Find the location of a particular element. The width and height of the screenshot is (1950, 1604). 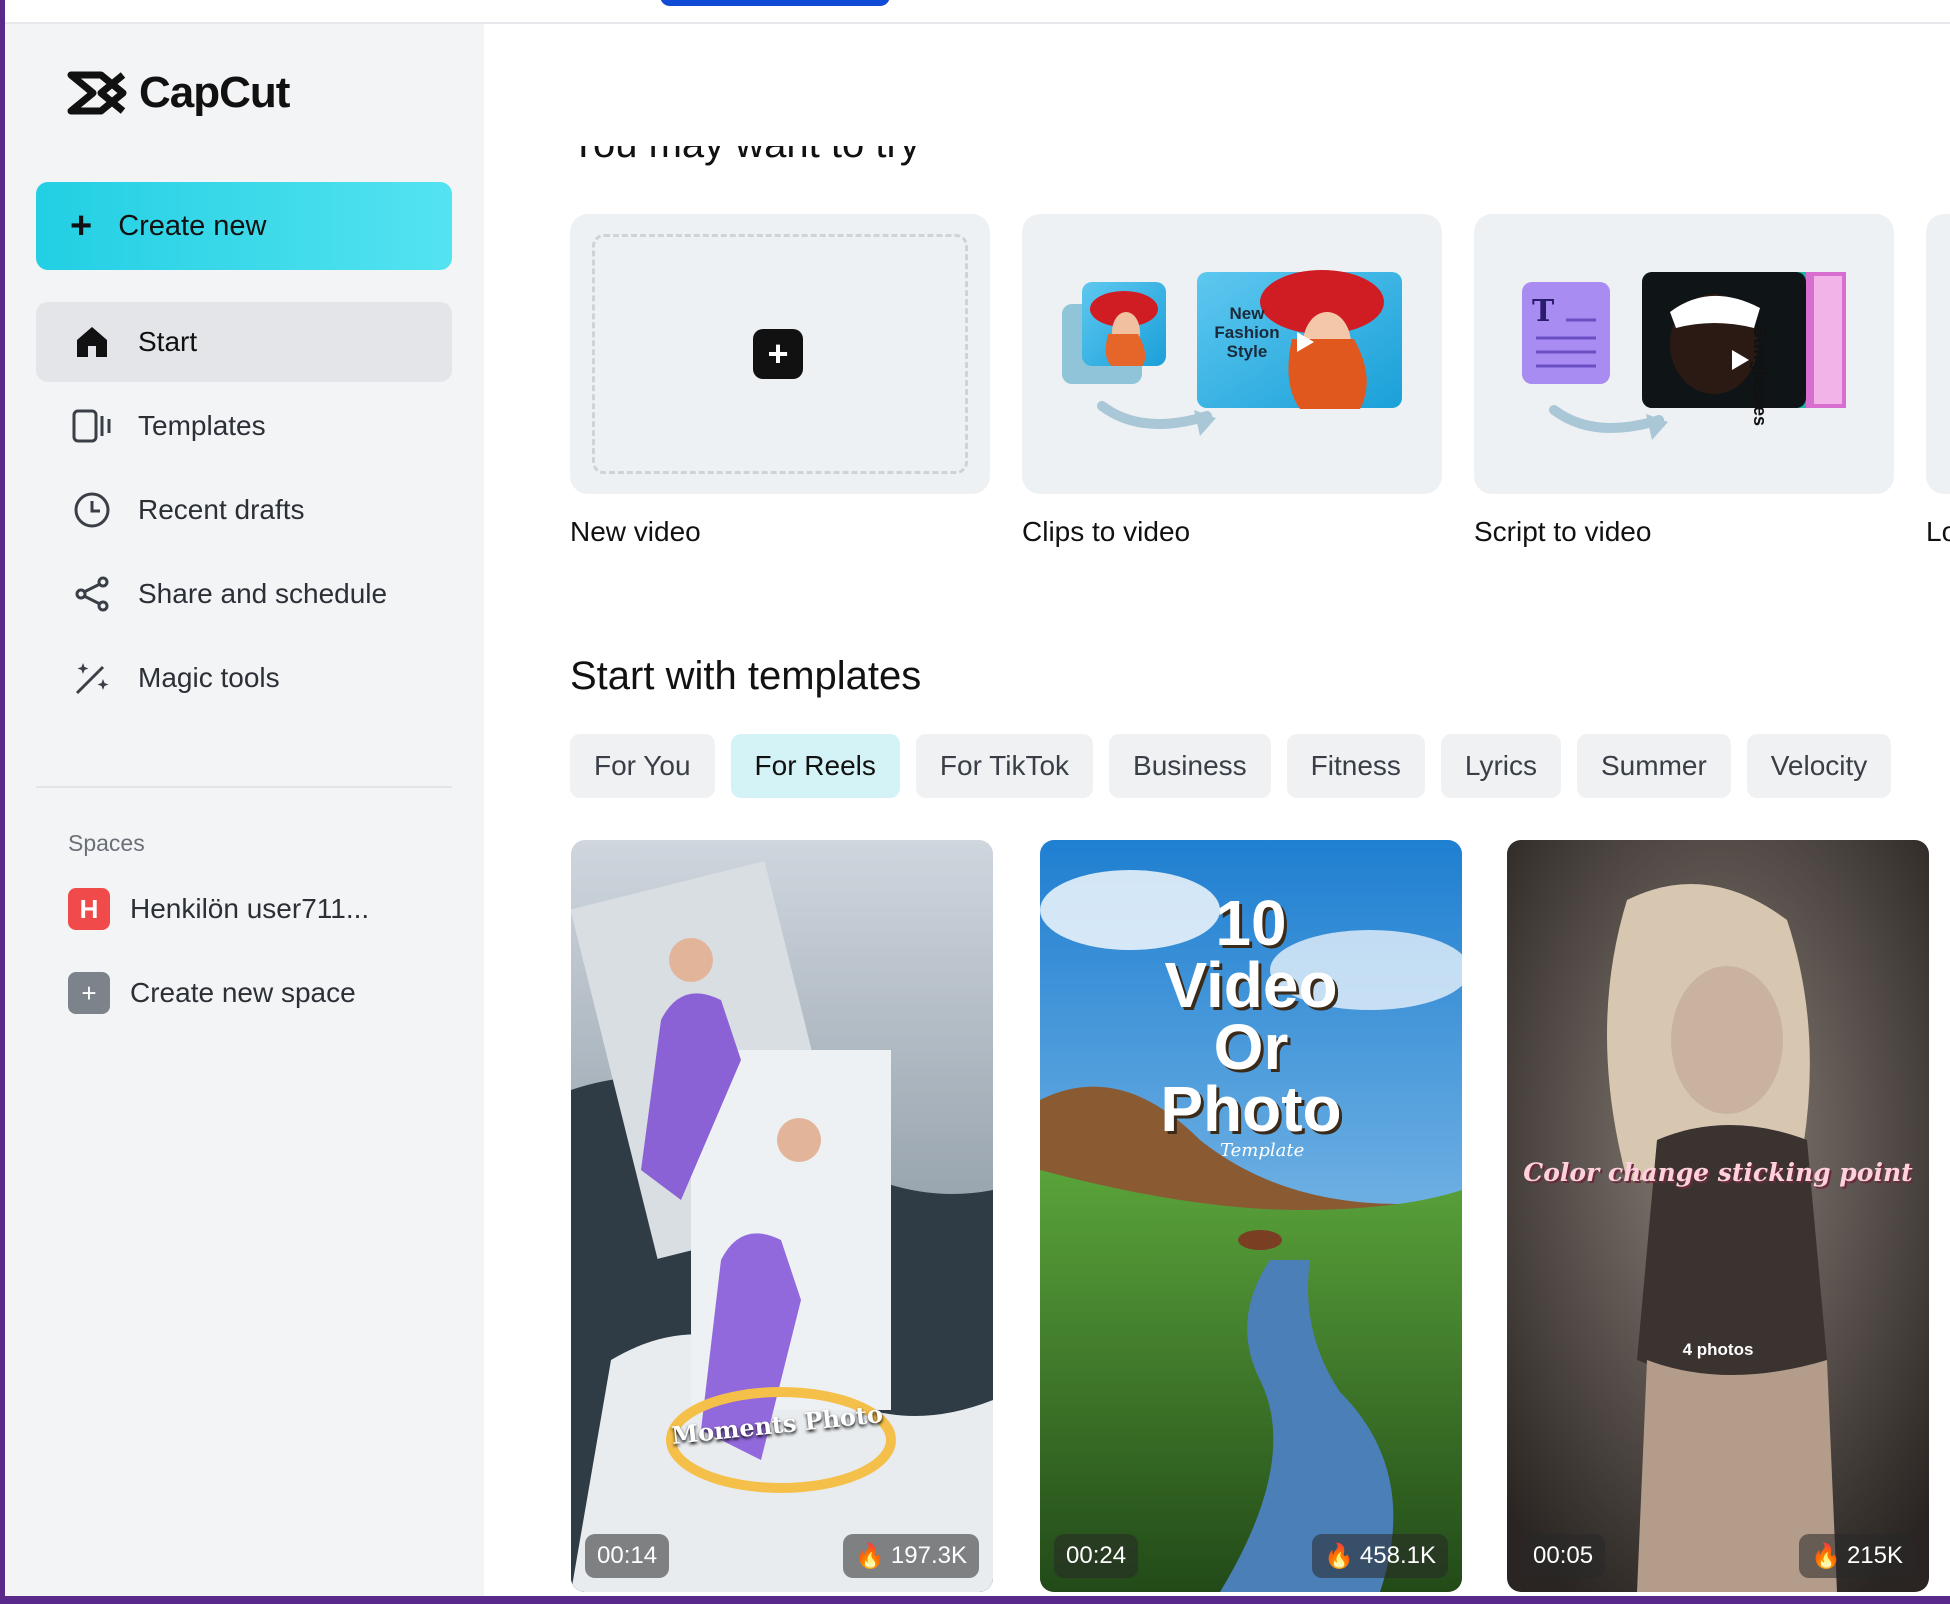

sidebar-item-label: Share and schedule is located at coordinates (263, 593).